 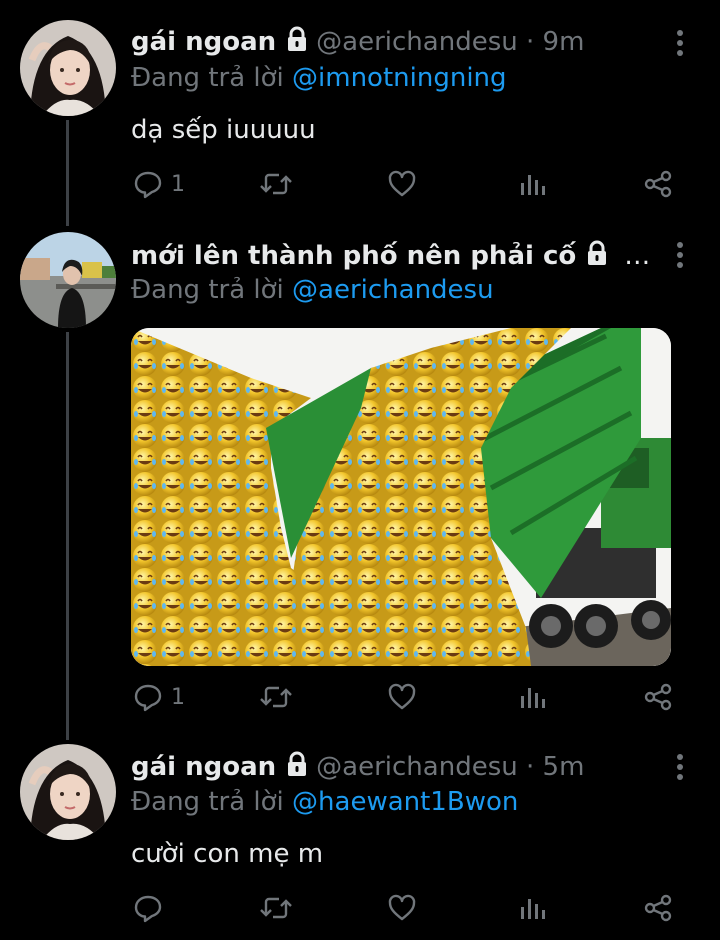 What do you see at coordinates (223, 130) in the screenshot?
I see `tweet-text: dạ sếp iuuuuu` at bounding box center [223, 130].